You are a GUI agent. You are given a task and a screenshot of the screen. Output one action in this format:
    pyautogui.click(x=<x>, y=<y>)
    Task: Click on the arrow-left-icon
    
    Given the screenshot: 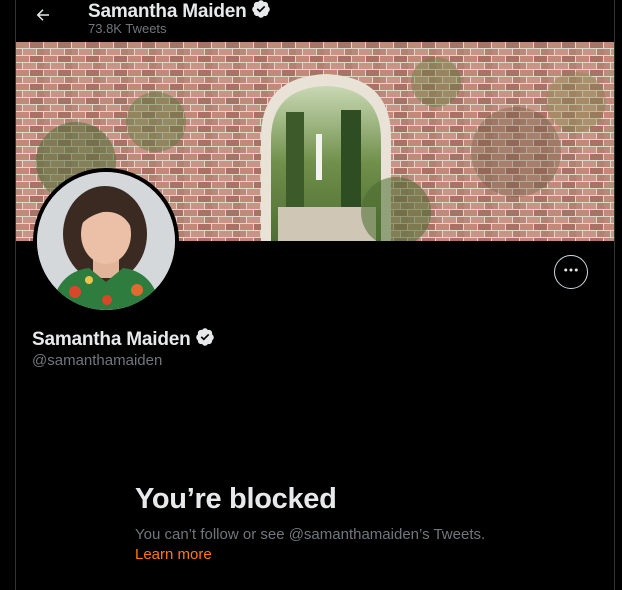 What is the action you would take?
    pyautogui.click(x=43, y=17)
    